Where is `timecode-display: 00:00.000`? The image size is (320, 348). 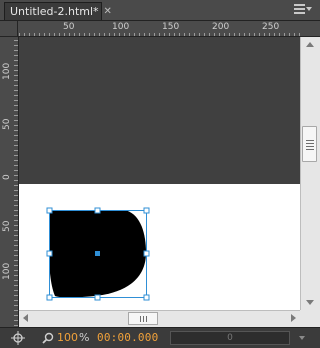 timecode-display: 00:00.000 is located at coordinates (127, 337).